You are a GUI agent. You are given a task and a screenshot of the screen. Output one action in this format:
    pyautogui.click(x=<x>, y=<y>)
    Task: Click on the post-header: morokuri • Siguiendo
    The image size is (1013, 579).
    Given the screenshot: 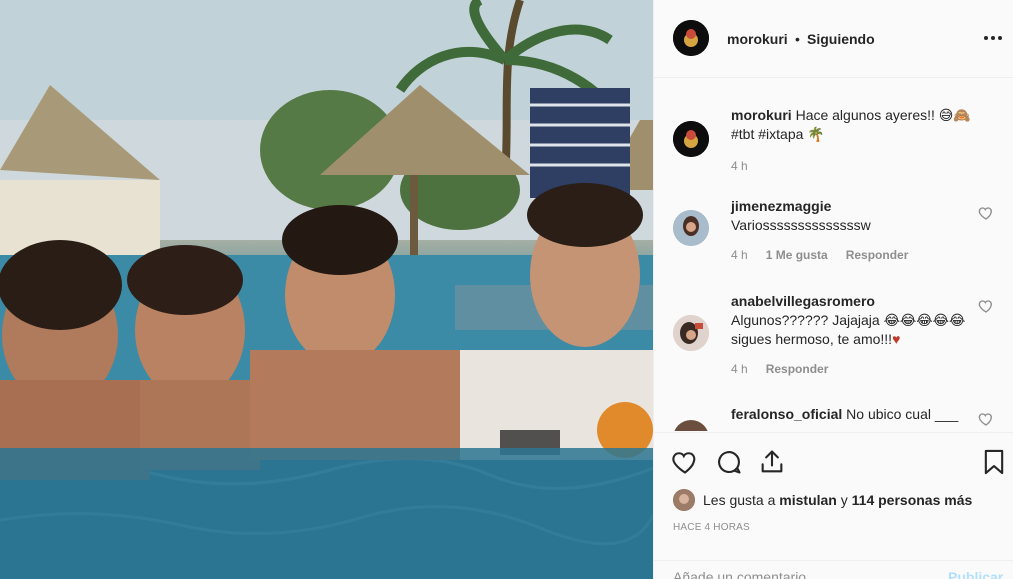 What is the action you would take?
    pyautogui.click(x=833, y=39)
    